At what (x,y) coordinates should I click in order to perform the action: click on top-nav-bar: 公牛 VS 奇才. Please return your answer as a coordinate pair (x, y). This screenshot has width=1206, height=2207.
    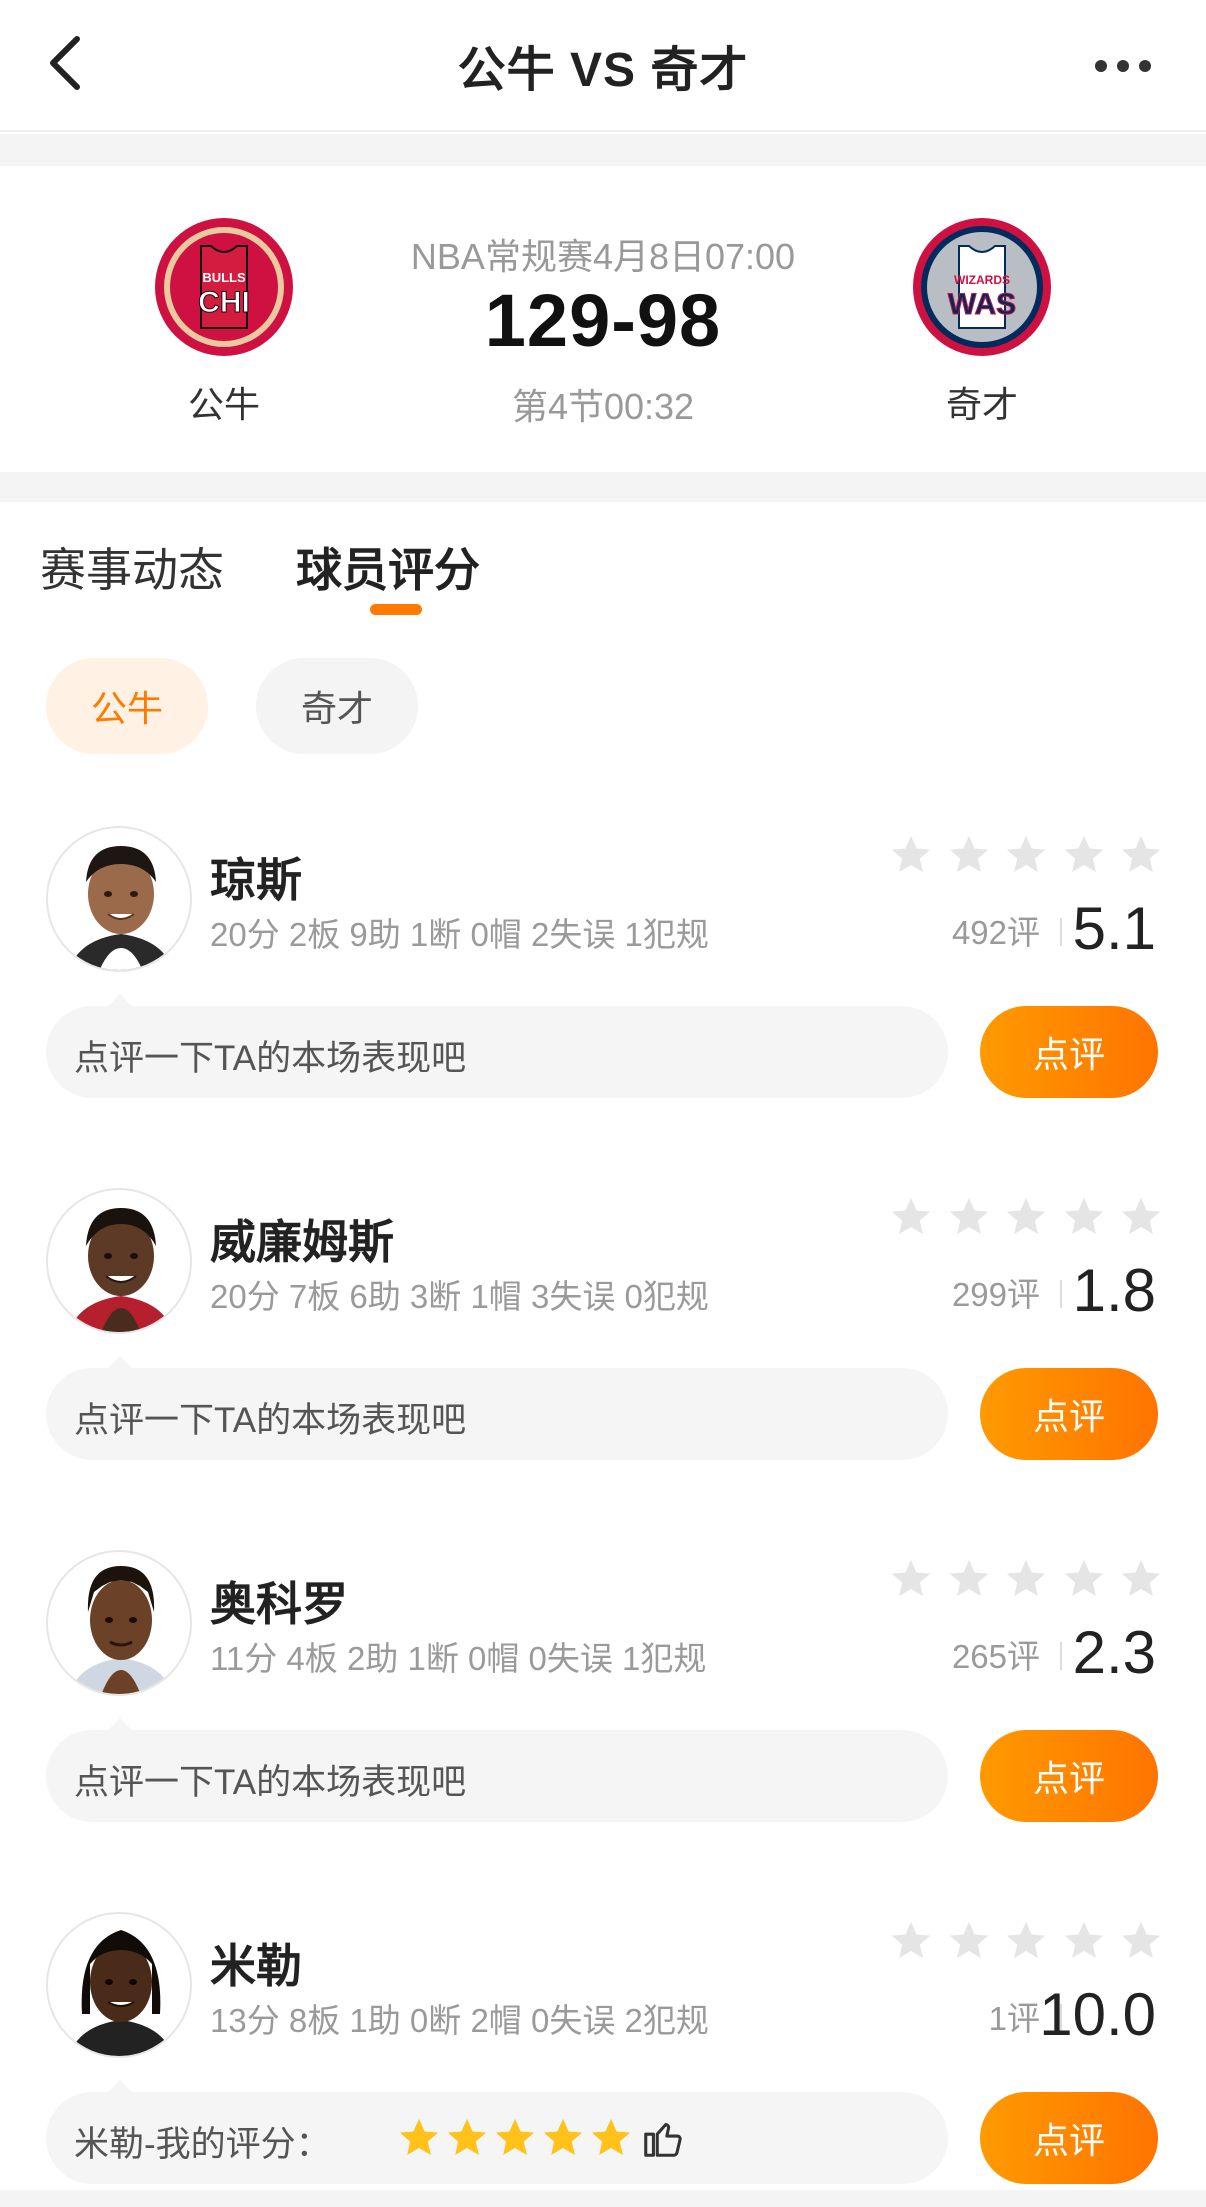
    Looking at the image, I should click on (603, 66).